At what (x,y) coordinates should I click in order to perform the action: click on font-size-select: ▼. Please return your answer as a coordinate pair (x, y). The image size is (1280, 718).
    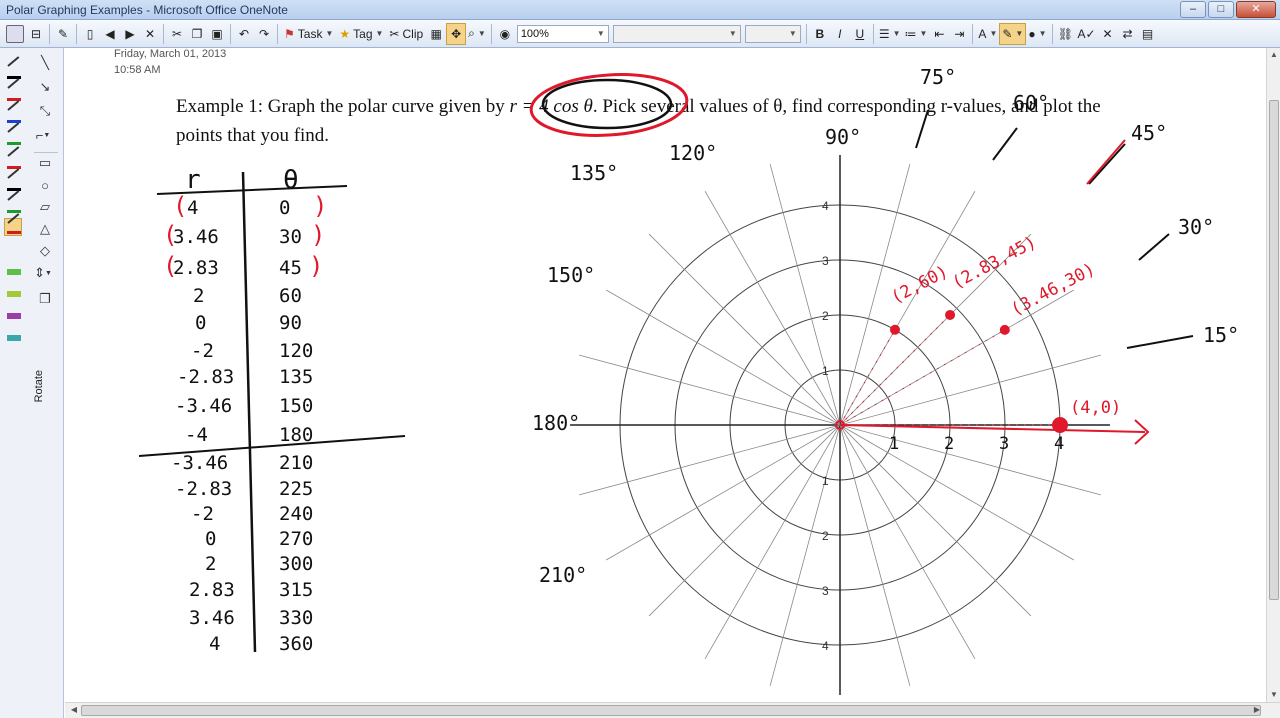
    Looking at the image, I should click on (772, 33).